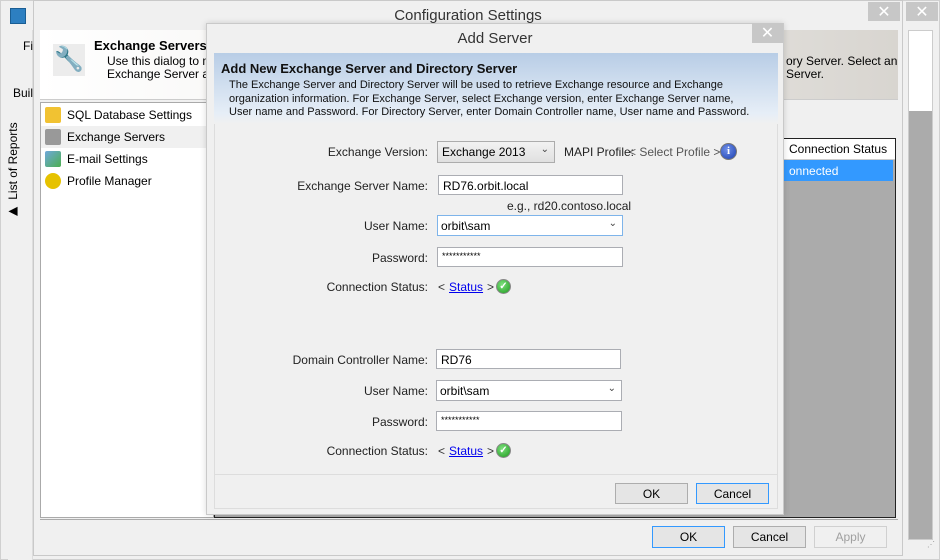 The width and height of the screenshot is (940, 560). Describe the element at coordinates (377, 152) in the screenshot. I see `exchange-version-label: Exchange Version:` at that location.